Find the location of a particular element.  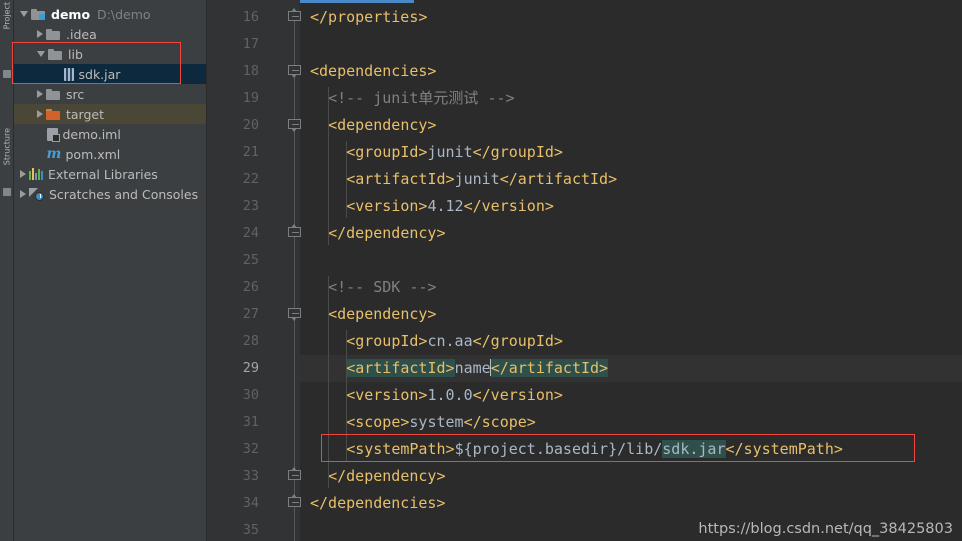

code-token: <groupId> is located at coordinates (387, 152).